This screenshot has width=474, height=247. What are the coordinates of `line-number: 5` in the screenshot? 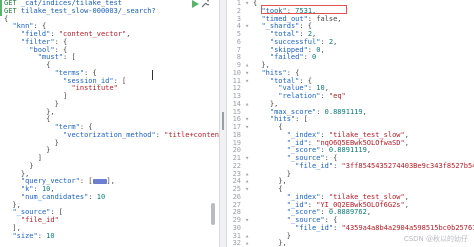 It's located at (238, 34).